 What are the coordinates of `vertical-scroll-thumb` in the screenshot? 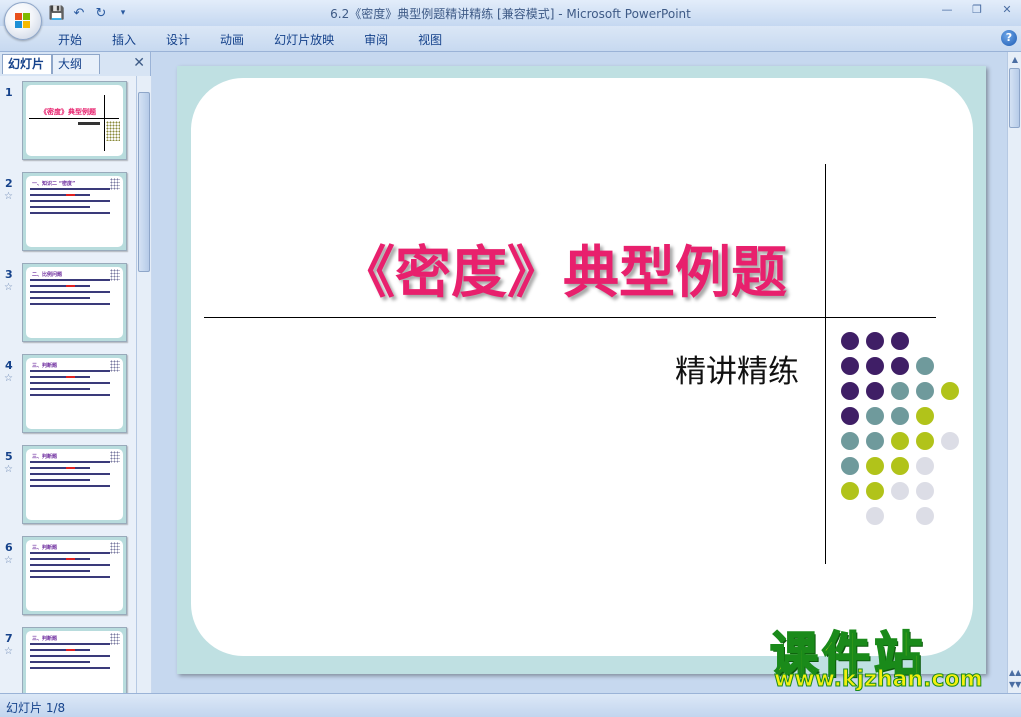 It's located at (1014, 98).